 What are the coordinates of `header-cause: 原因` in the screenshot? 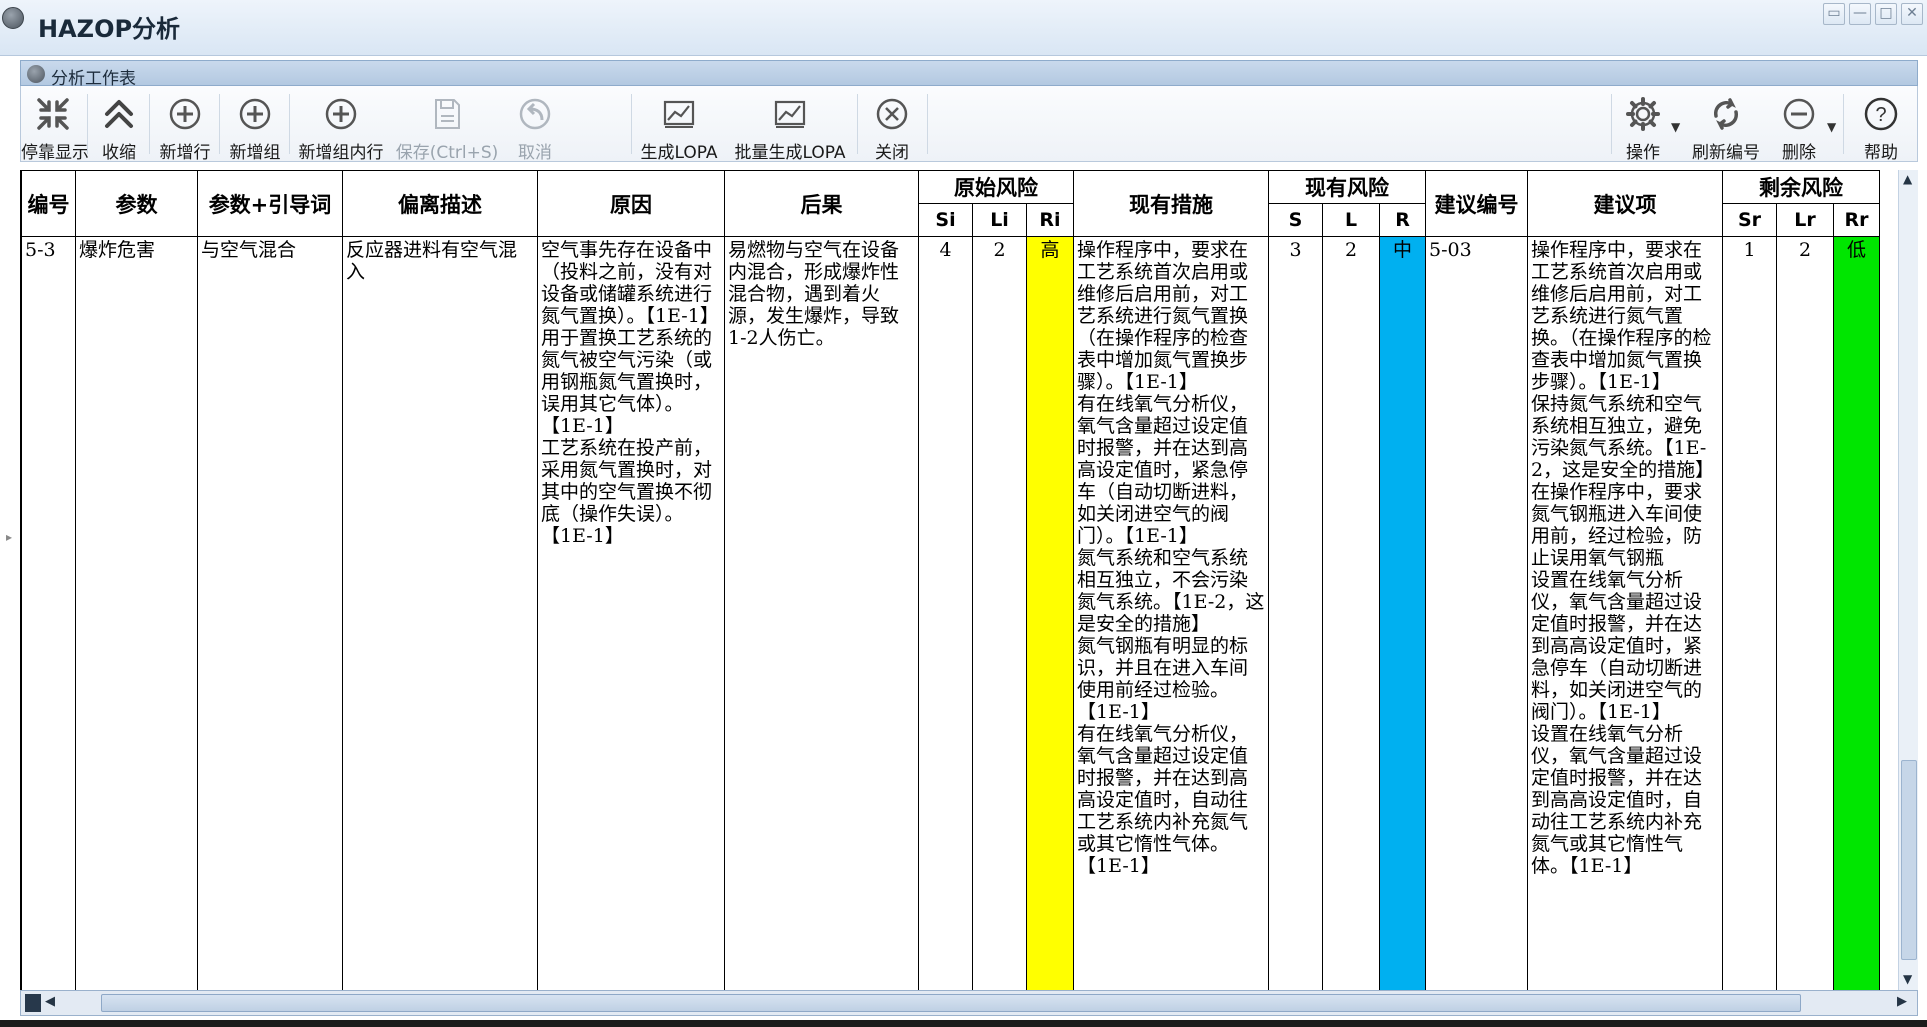 It's located at (631, 203).